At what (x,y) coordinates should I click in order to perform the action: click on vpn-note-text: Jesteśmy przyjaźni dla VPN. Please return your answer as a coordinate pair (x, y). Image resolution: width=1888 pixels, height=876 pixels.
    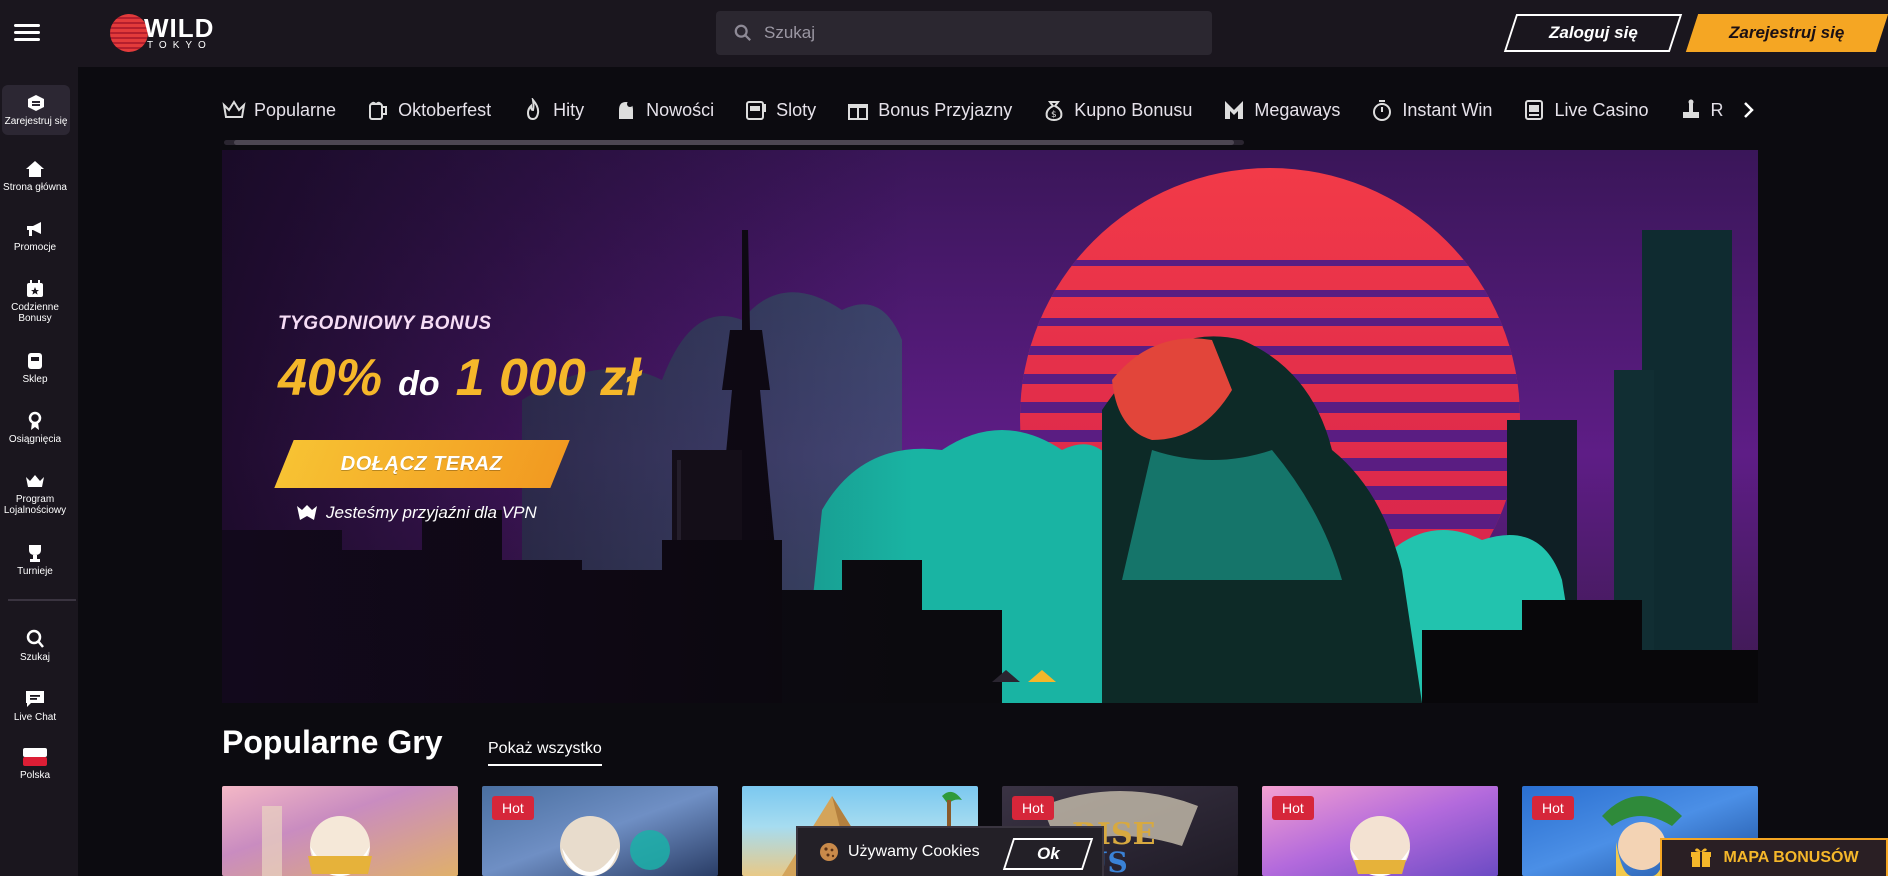
    Looking at the image, I should click on (431, 512).